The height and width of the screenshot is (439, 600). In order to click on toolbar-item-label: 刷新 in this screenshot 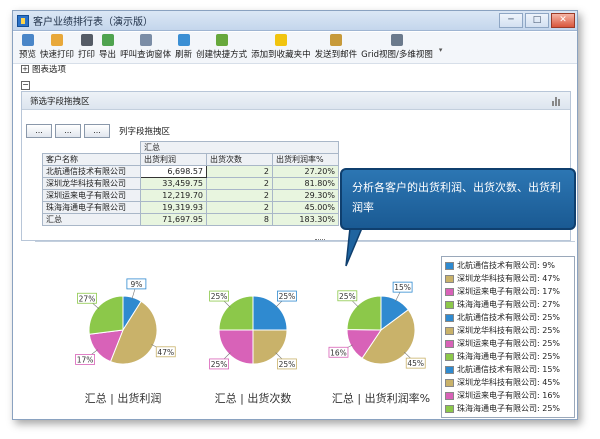, I will do `click(184, 55)`.